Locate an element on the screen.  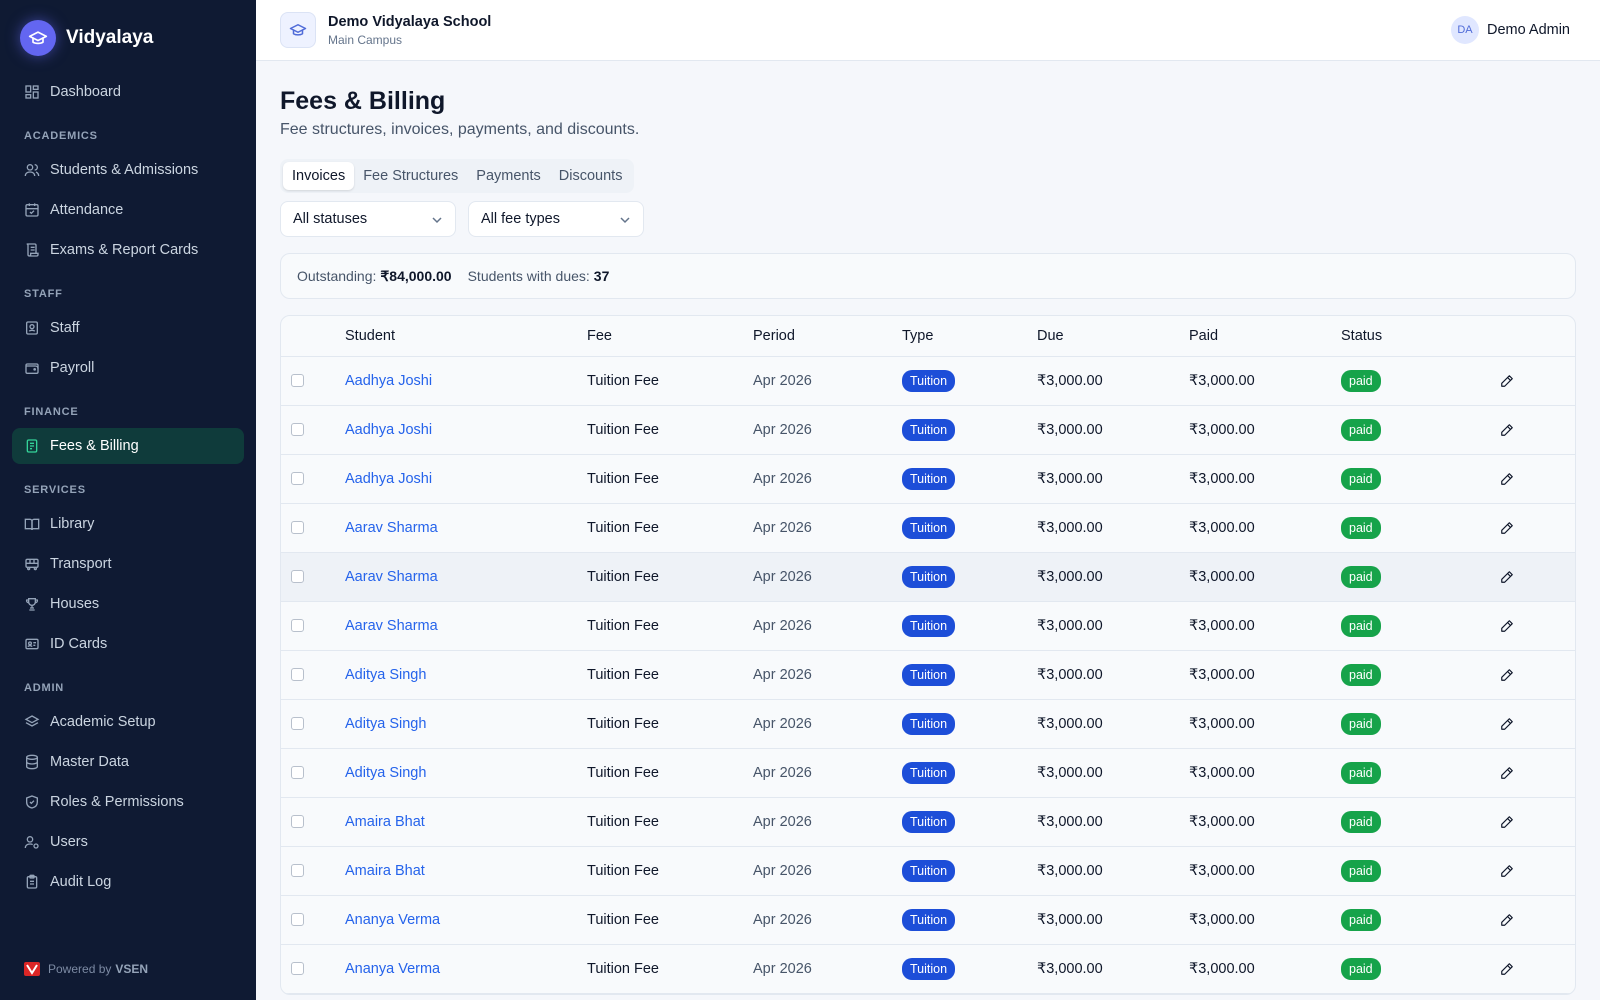
sidebar-item-audit: Audit Log is located at coordinates (128, 882).